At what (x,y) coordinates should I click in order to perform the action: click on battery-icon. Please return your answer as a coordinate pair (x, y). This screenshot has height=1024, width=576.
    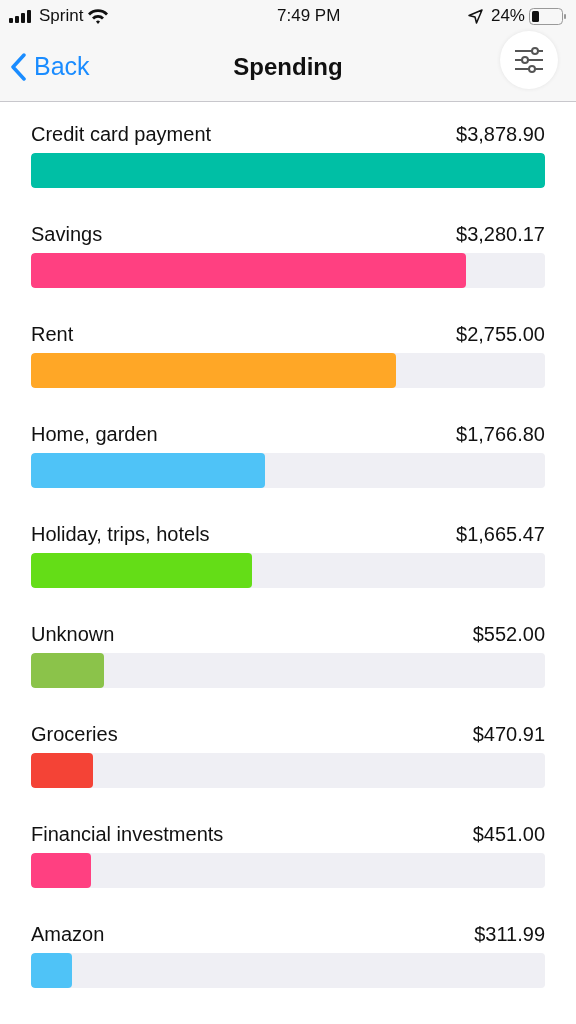
    Looking at the image, I should click on (548, 16).